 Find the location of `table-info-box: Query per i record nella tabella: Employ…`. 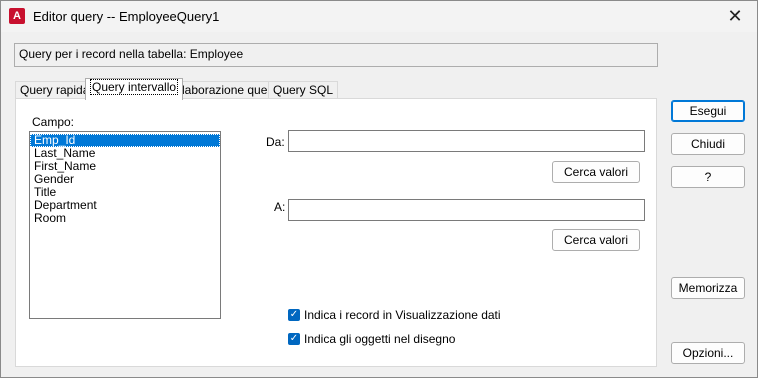

table-info-box: Query per i record nella tabella: Employ… is located at coordinates (336, 55).